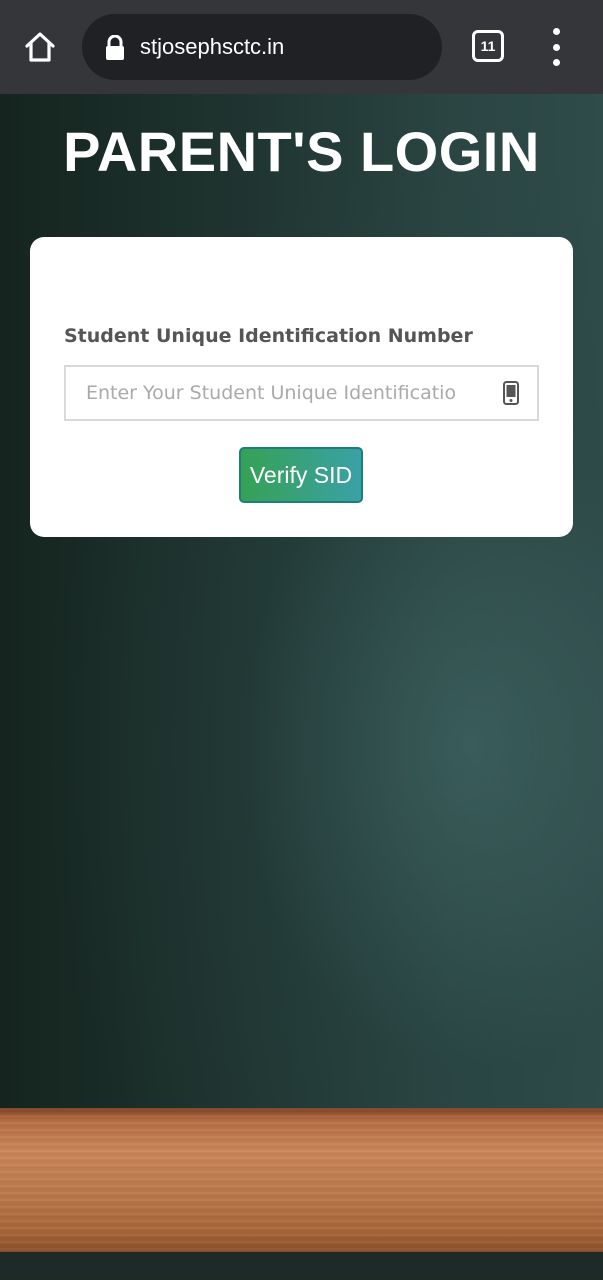 The width and height of the screenshot is (603, 1280). Describe the element at coordinates (301, 475) in the screenshot. I see `verify-sid-button: Verify SID` at that location.